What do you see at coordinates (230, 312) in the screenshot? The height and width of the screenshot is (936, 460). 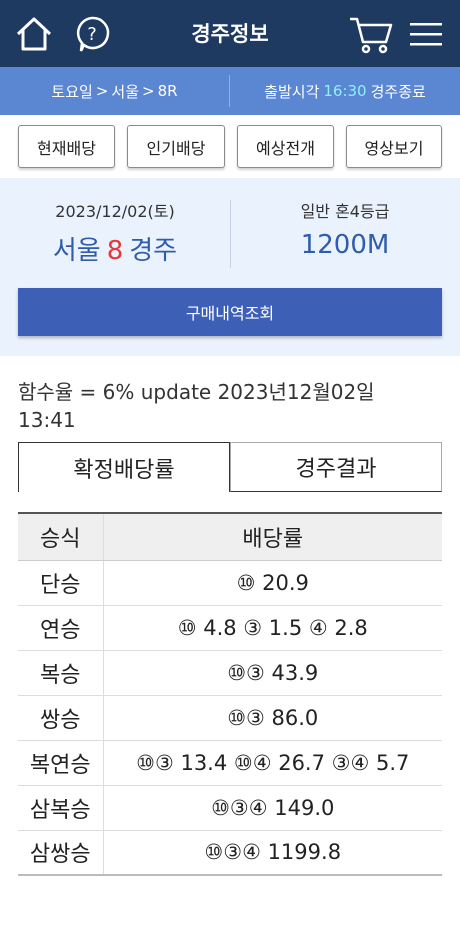 I see `purchase-history-button: 구매내역조회` at bounding box center [230, 312].